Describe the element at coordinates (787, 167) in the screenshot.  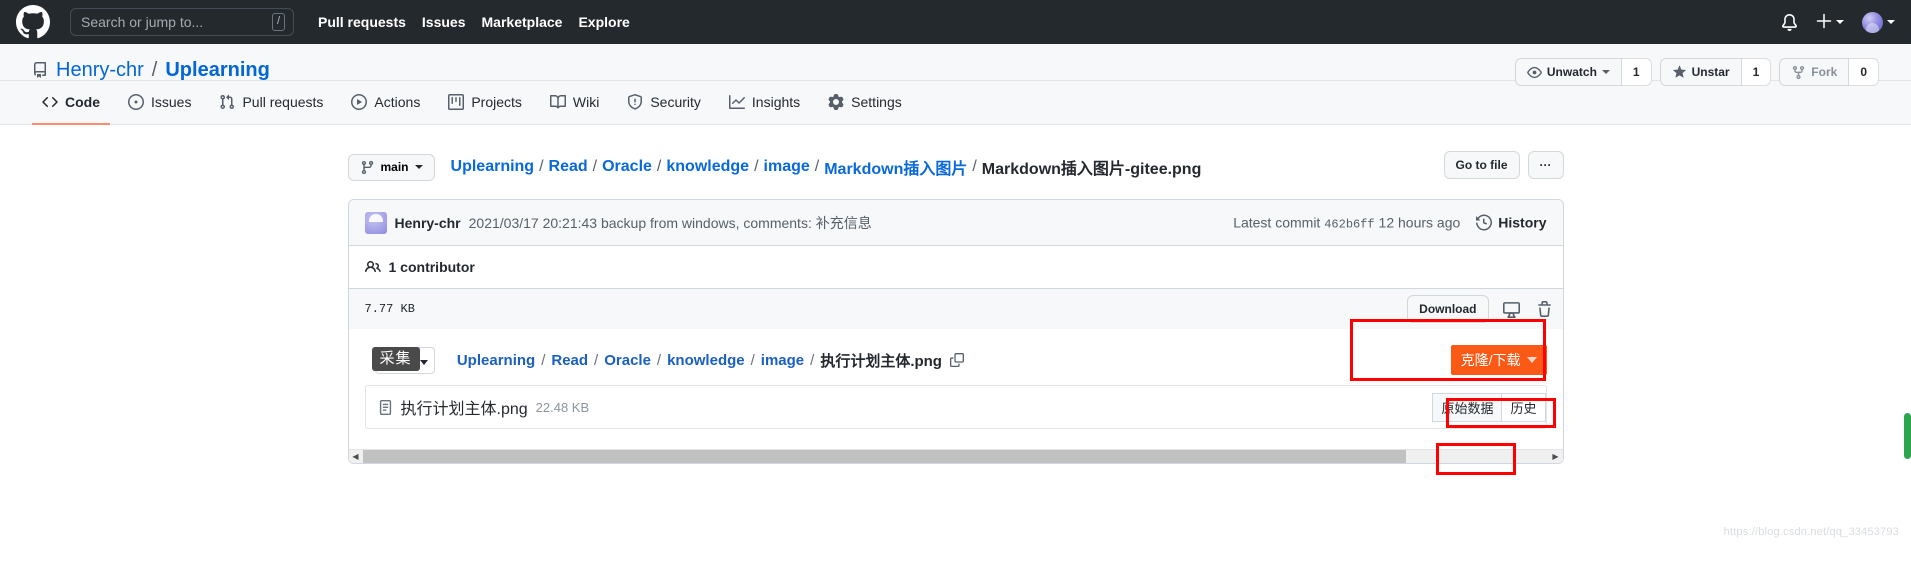
I see `breadcrumb-link-image: image` at that location.